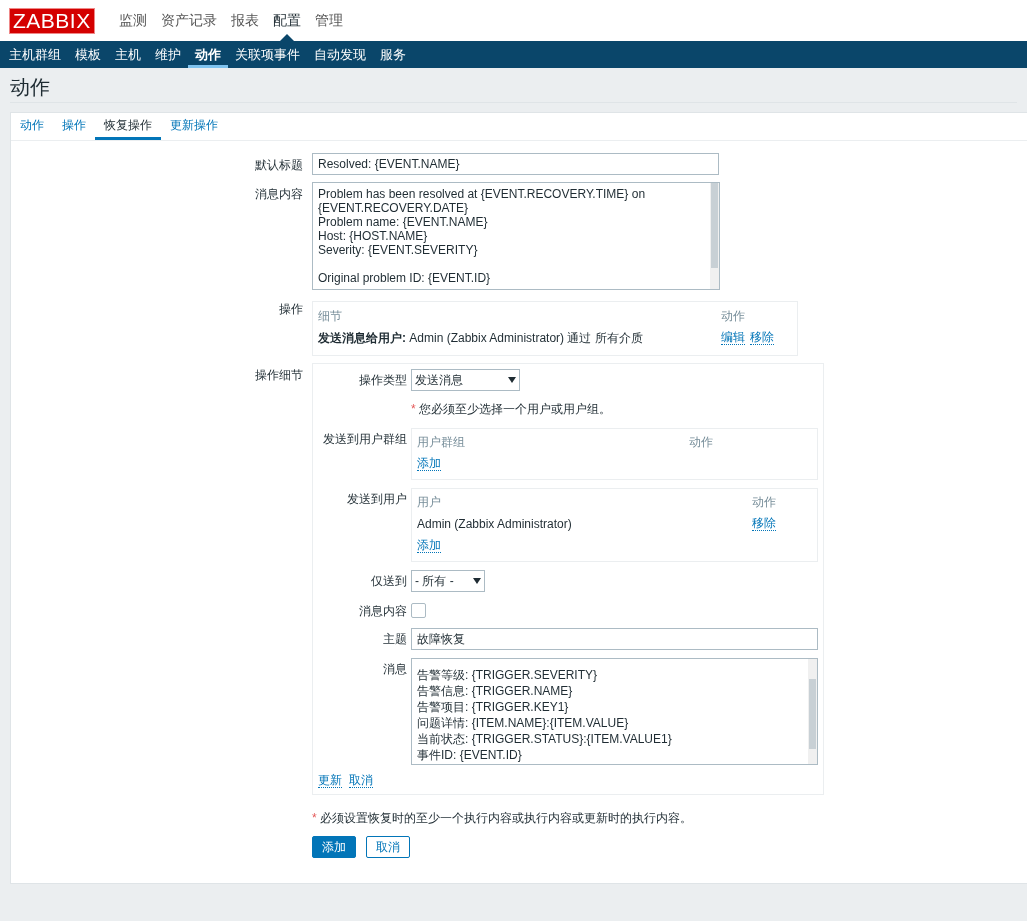  What do you see at coordinates (188, 20) in the screenshot?
I see `main-menu-item: 资产记录` at bounding box center [188, 20].